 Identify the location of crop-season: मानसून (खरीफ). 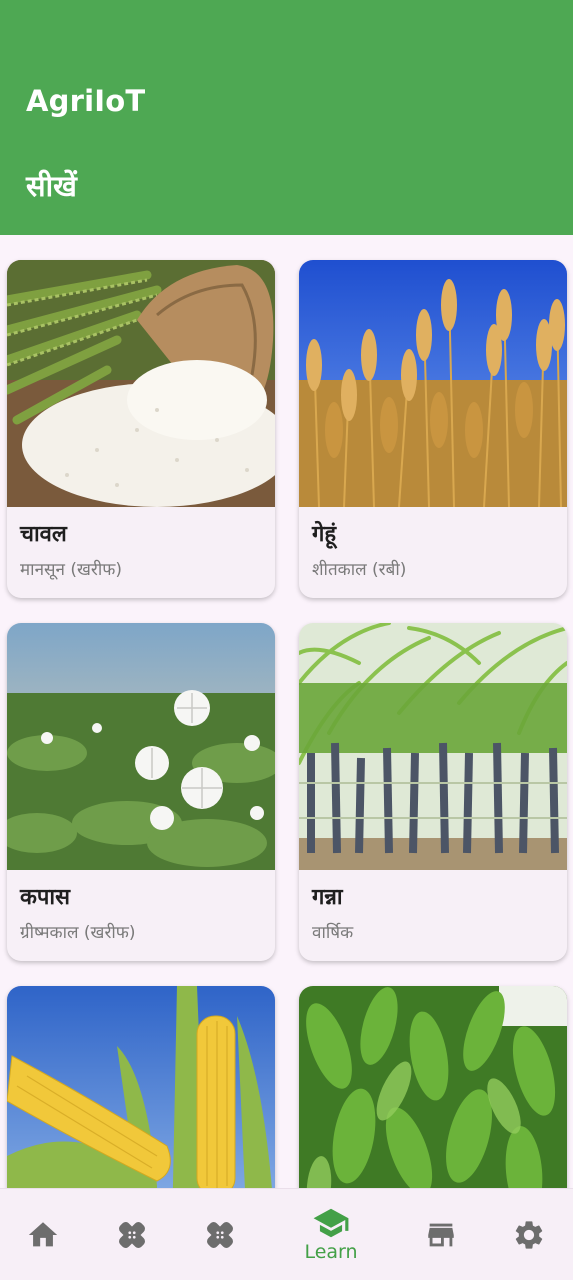
(71, 570).